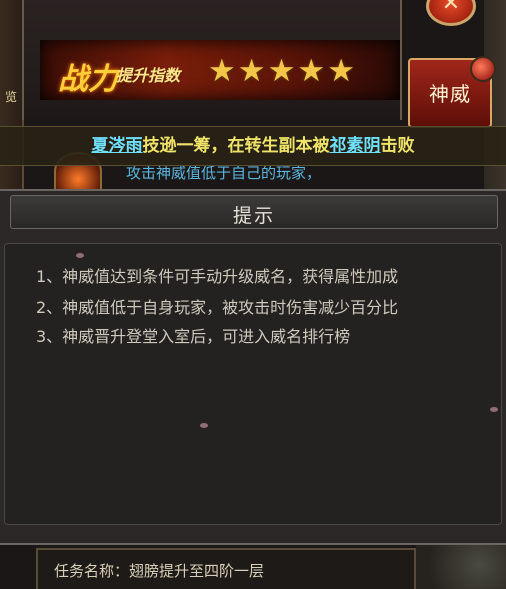 This screenshot has height=589, width=506. I want to click on notice-place: 转生副本, so click(278, 146).